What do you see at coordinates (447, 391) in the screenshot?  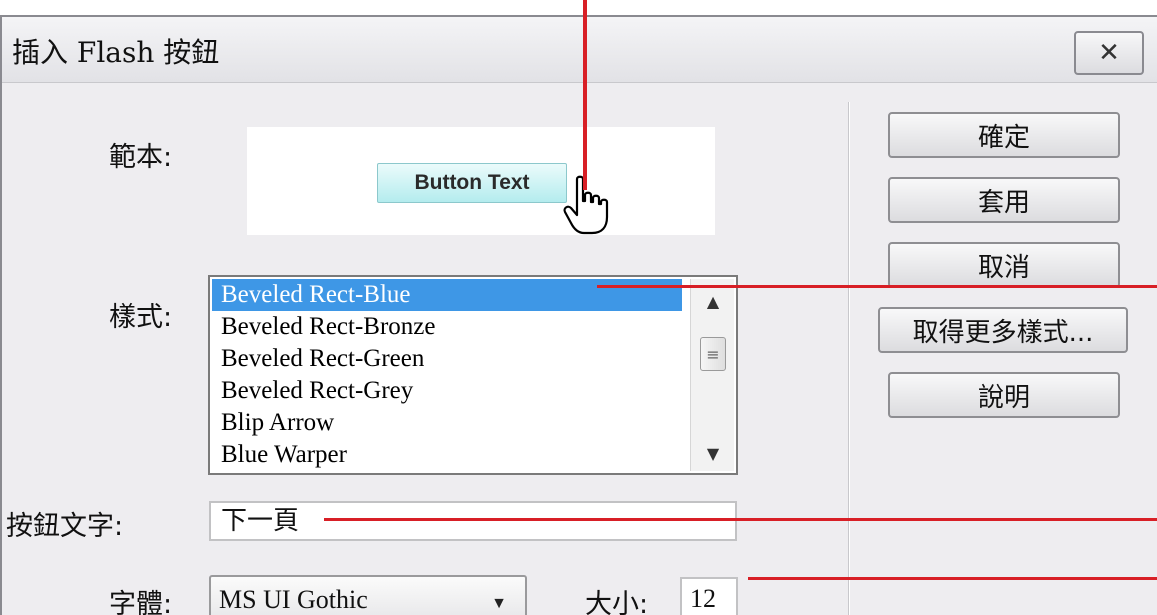 I see `style-list-item: Beveled Rect-Grey` at bounding box center [447, 391].